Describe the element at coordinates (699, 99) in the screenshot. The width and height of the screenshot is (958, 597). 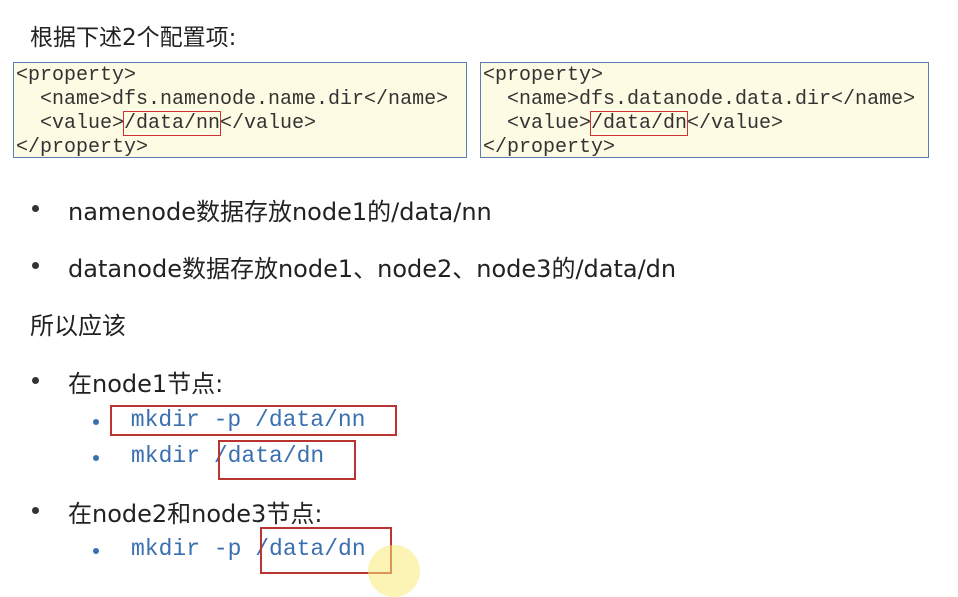
I see `code-line: <name>dfs.datanode.data.dir</name>` at that location.